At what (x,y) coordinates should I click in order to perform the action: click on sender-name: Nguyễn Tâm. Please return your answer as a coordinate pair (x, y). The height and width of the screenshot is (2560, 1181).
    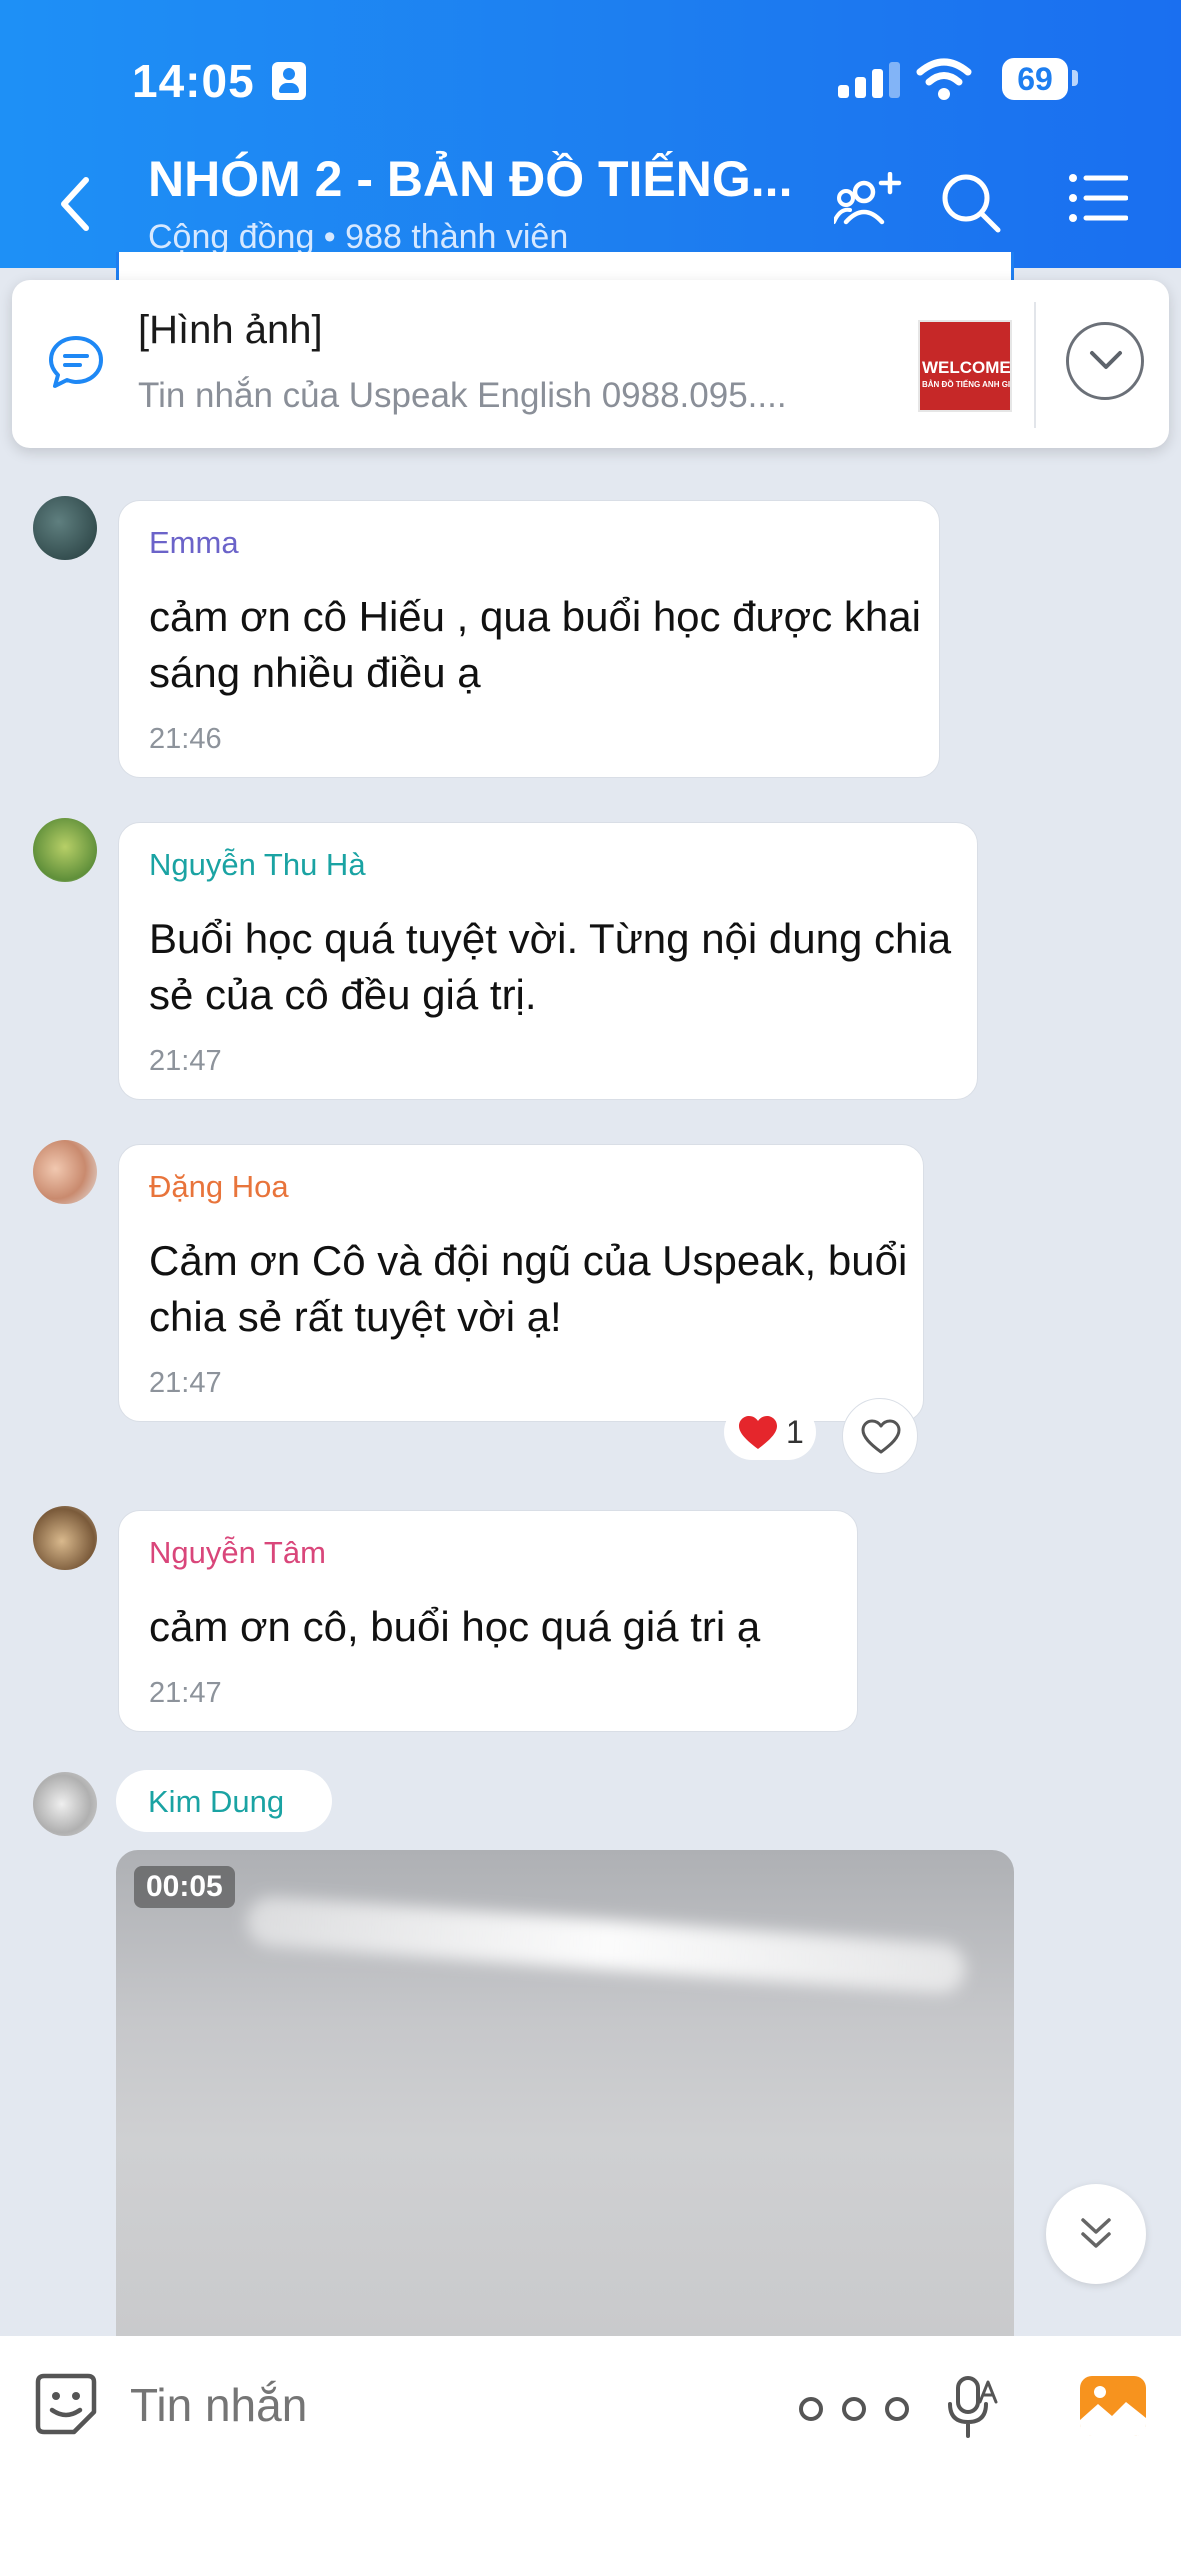
    Looking at the image, I should click on (237, 1553).